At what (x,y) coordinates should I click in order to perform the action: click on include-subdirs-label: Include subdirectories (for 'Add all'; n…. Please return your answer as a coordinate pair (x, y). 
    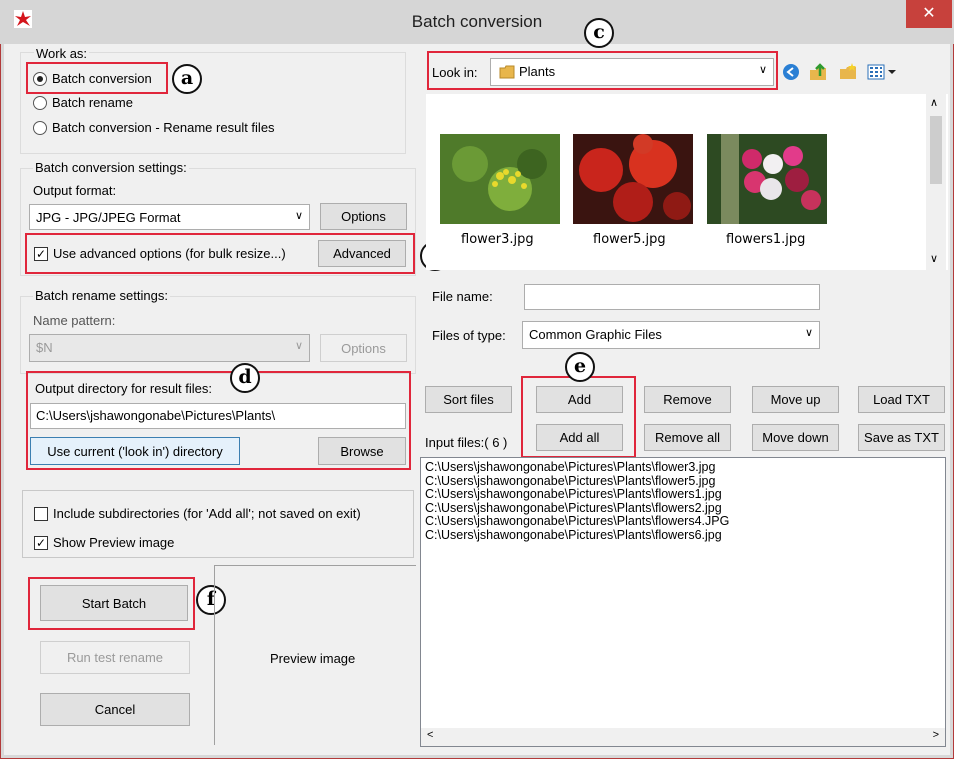
    Looking at the image, I should click on (207, 513).